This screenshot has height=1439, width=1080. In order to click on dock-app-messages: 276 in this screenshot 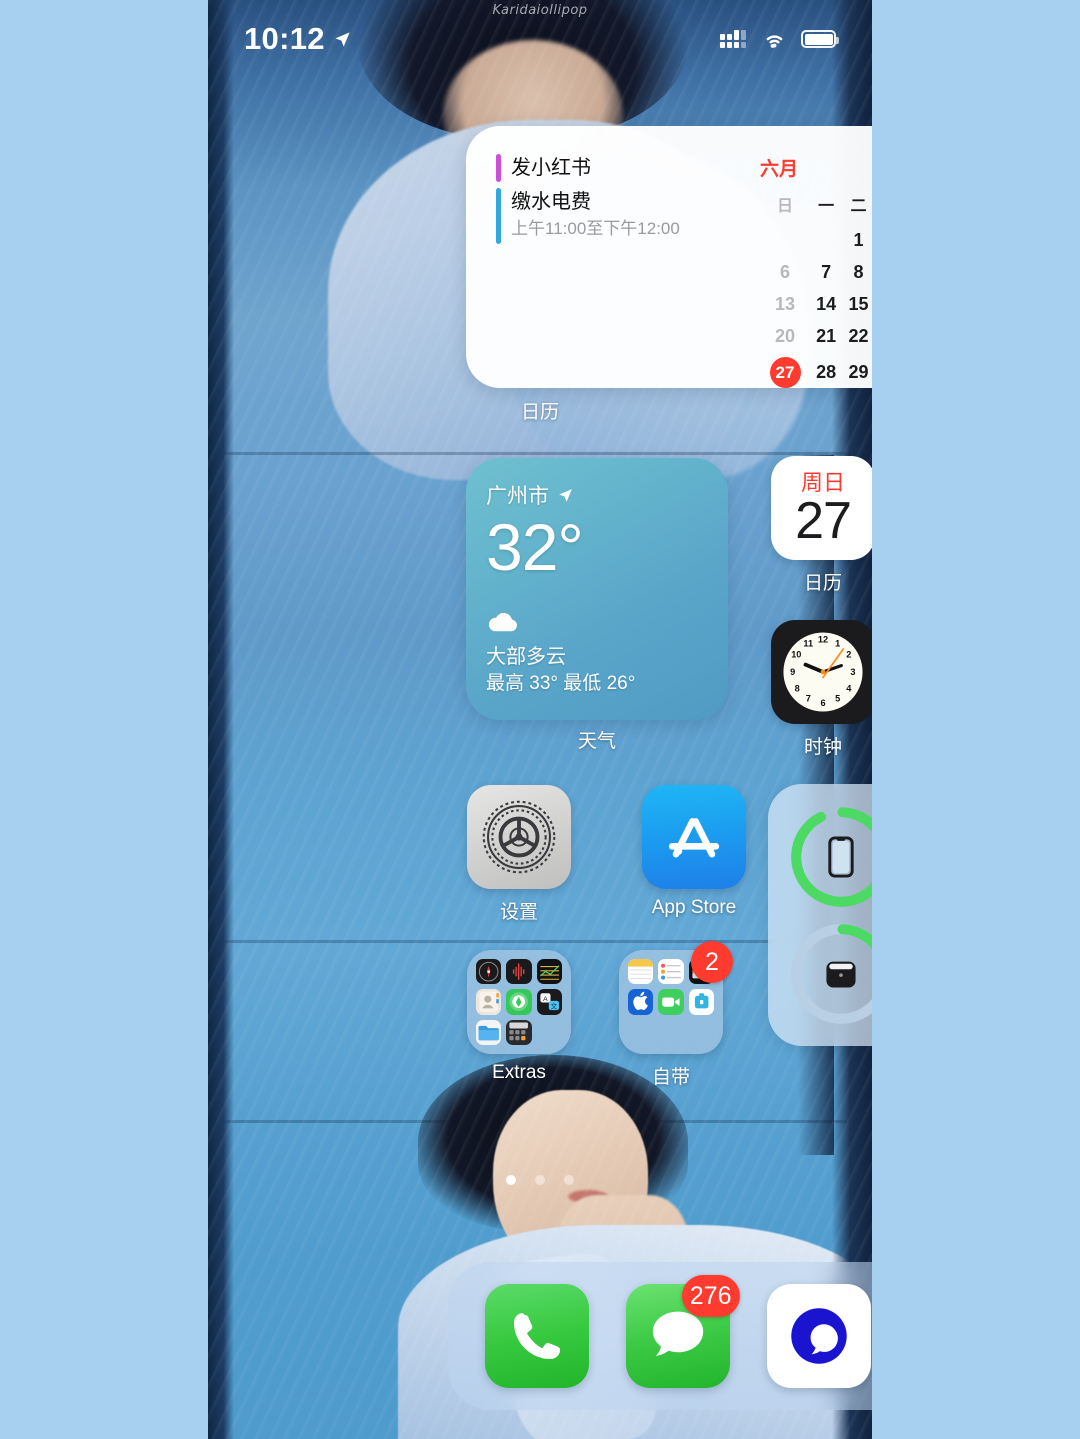, I will do `click(682, 1331)`.